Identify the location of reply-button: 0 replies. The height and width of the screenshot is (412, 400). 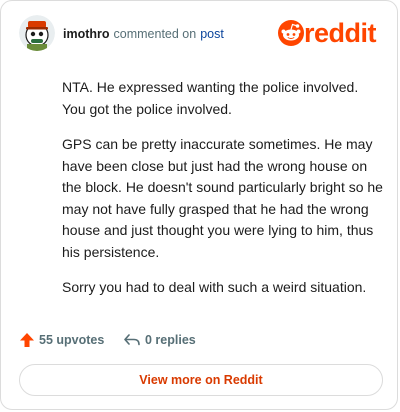
(159, 340).